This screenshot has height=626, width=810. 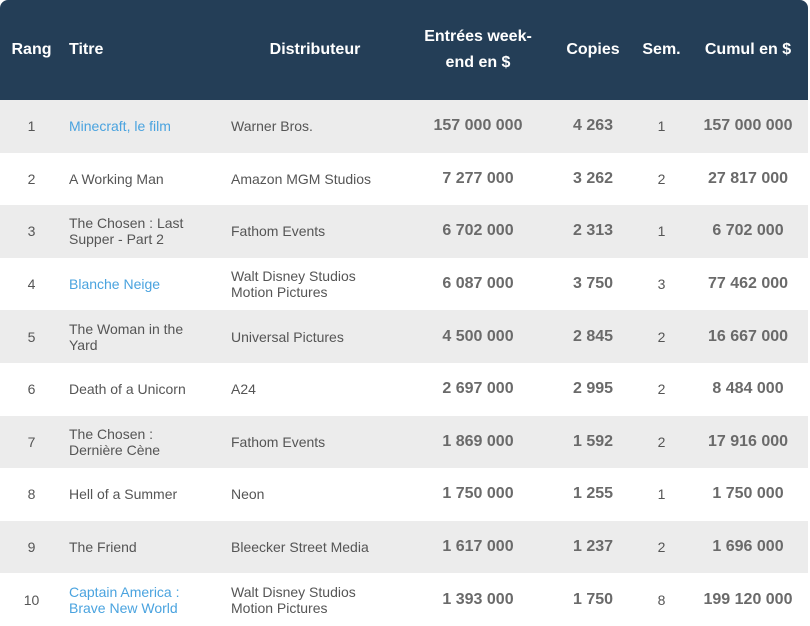 I want to click on title-cell: Death of a Unicorn, so click(x=144, y=389).